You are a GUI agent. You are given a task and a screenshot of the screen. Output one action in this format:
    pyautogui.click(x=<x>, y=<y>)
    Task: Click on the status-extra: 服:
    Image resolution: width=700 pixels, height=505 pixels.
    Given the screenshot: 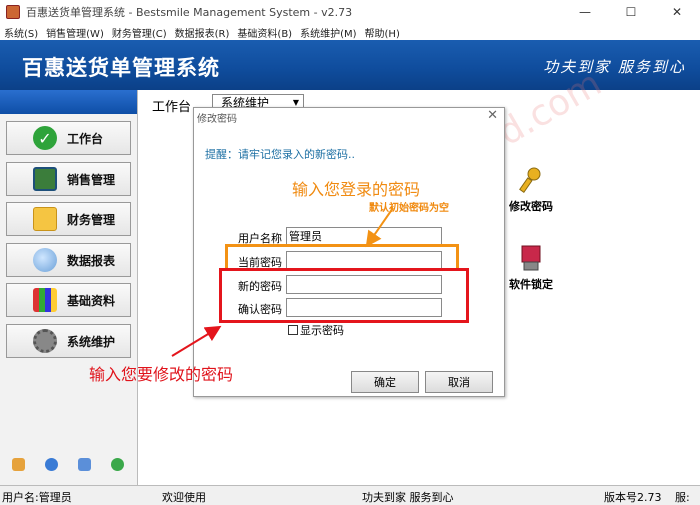 What is the action you would take?
    pyautogui.click(x=682, y=497)
    